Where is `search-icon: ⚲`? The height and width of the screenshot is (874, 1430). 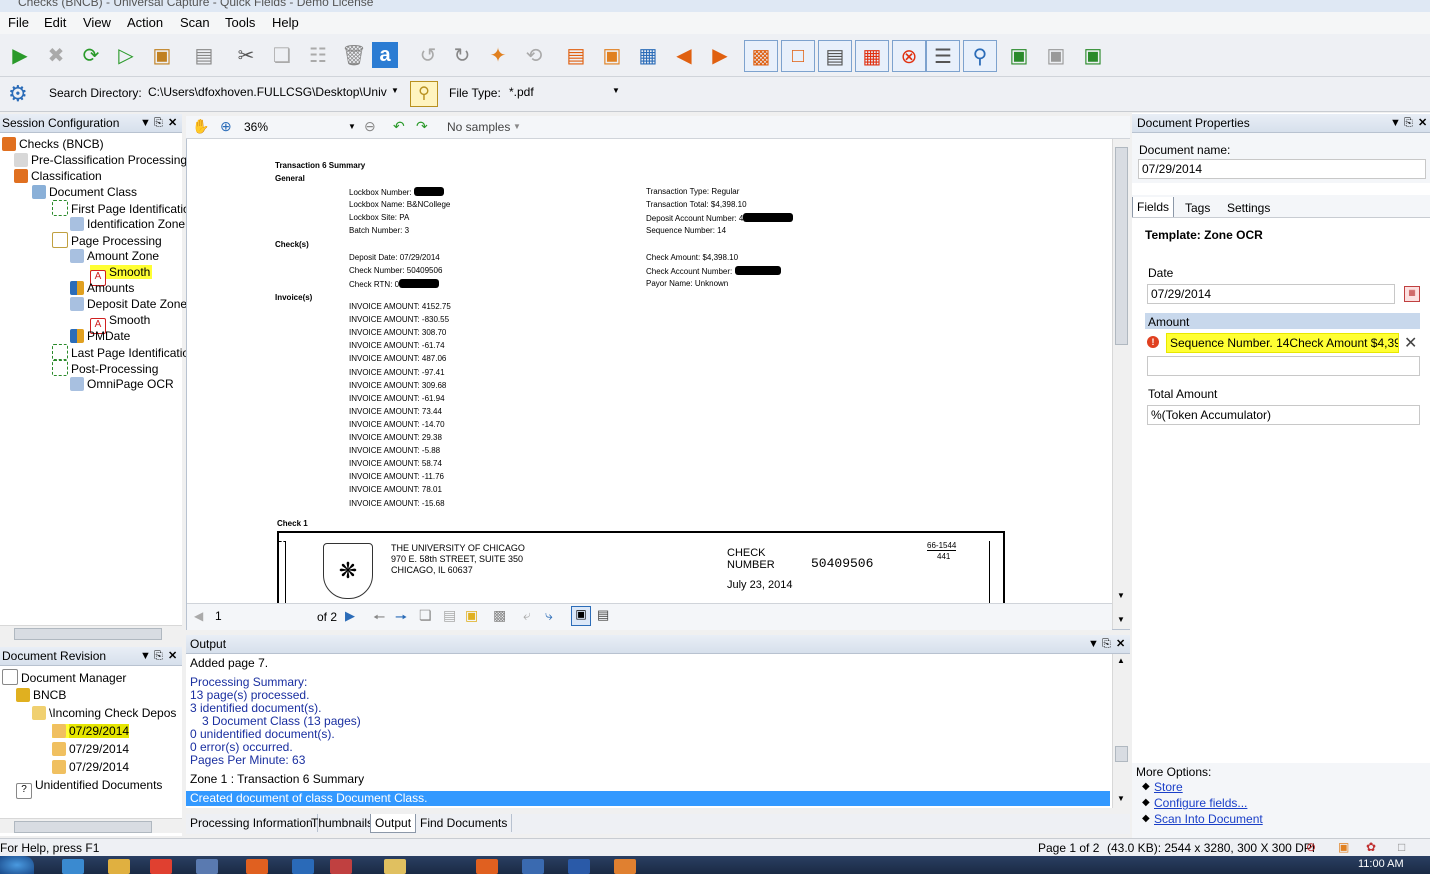
search-icon: ⚲ is located at coordinates (980, 56).